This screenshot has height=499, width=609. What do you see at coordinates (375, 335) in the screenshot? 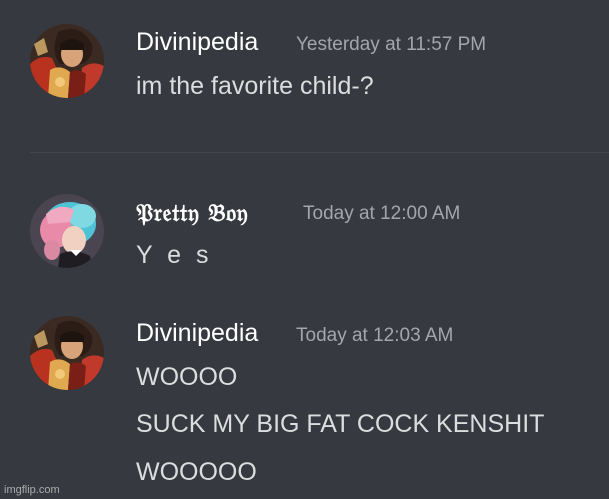
I see `message-timestamp: Today at 12:03 AM` at bounding box center [375, 335].